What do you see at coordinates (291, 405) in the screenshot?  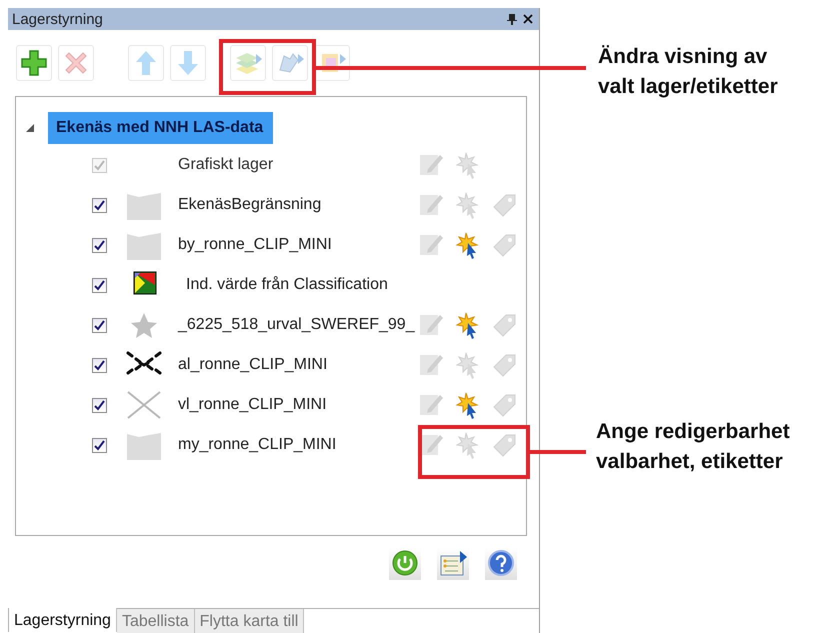 I see `layer-name: vl_ronne_CLIP_MINI` at bounding box center [291, 405].